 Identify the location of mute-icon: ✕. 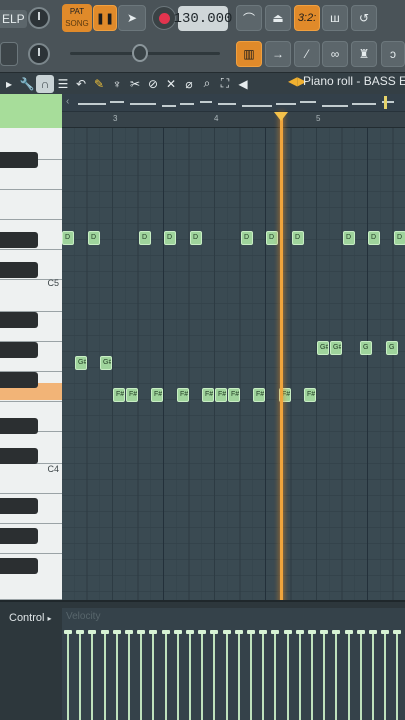
(171, 84).